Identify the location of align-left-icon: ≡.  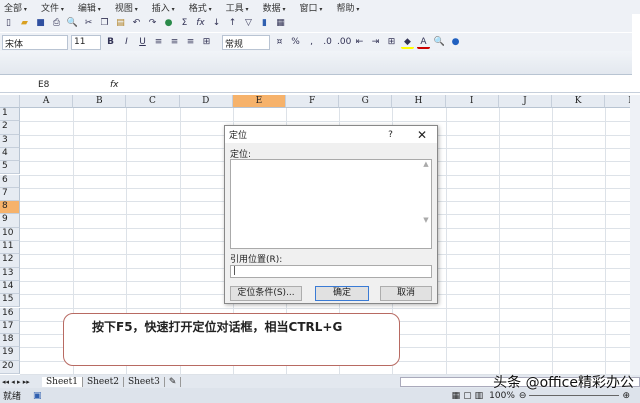
(158, 42).